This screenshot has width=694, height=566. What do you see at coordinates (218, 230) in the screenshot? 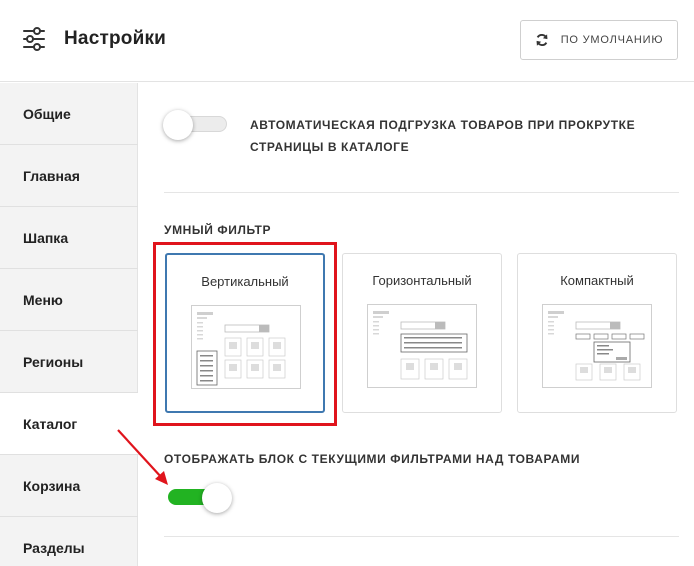
I see `smart-filter-title: УМНЫЙ ФИЛЬТР` at bounding box center [218, 230].